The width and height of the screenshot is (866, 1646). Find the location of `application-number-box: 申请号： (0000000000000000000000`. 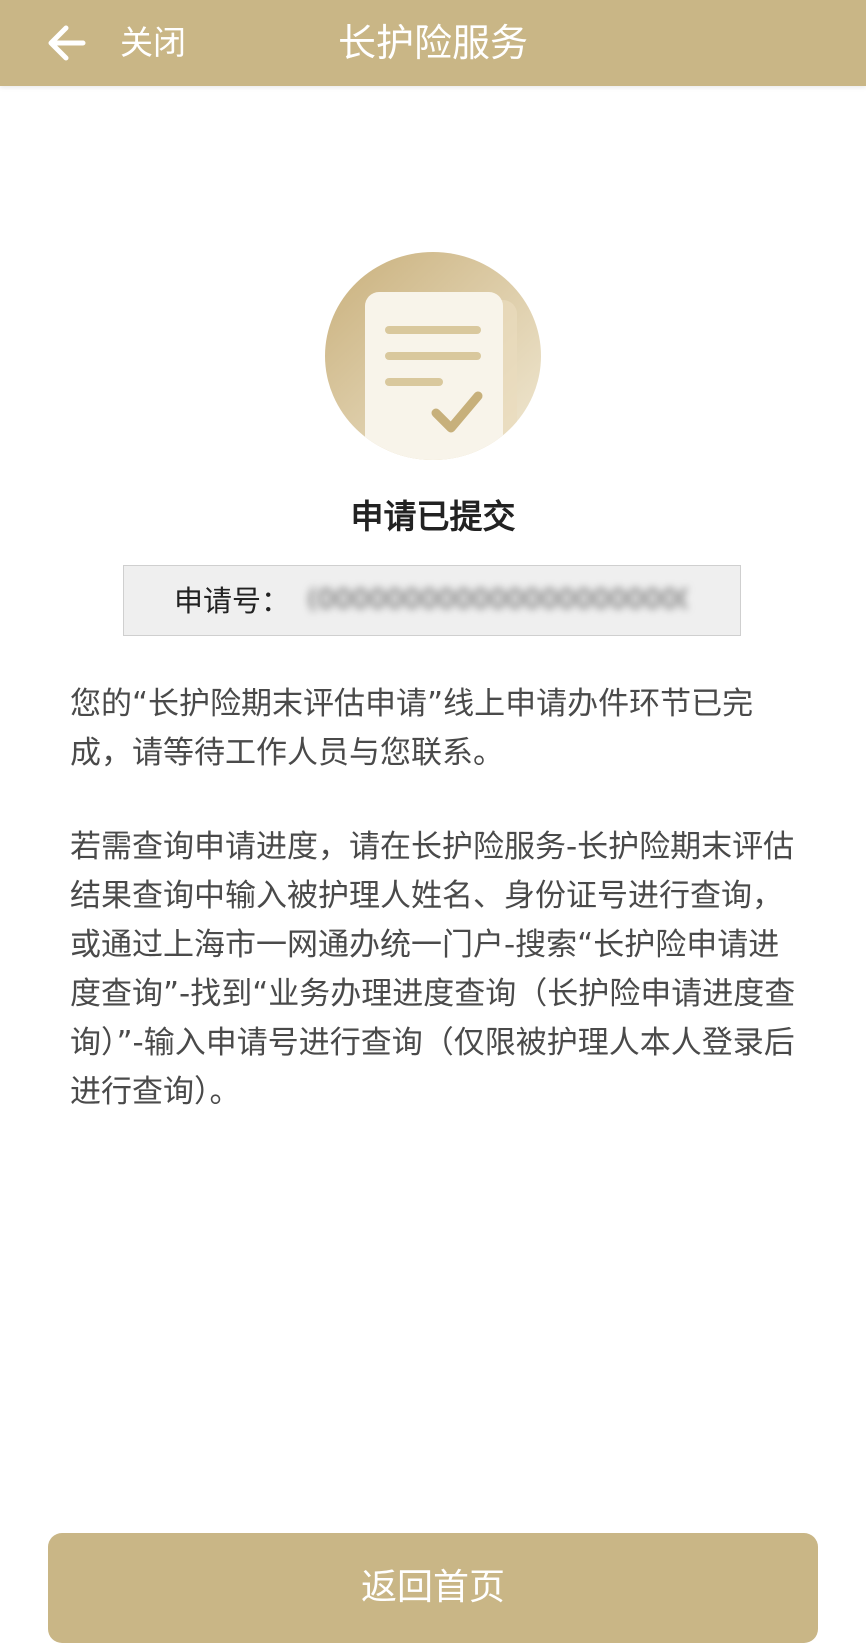

application-number-box: 申请号： (0000000000000000000000 is located at coordinates (432, 600).